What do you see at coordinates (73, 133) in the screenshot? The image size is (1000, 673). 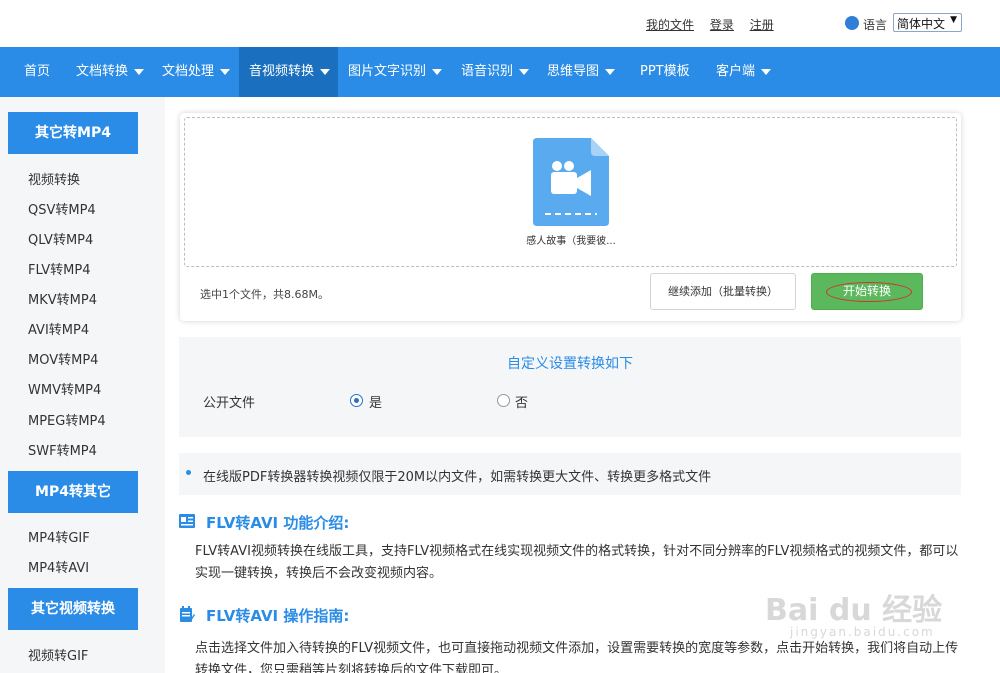 I see `sidebar-group-title: 其它转MP4` at bounding box center [73, 133].